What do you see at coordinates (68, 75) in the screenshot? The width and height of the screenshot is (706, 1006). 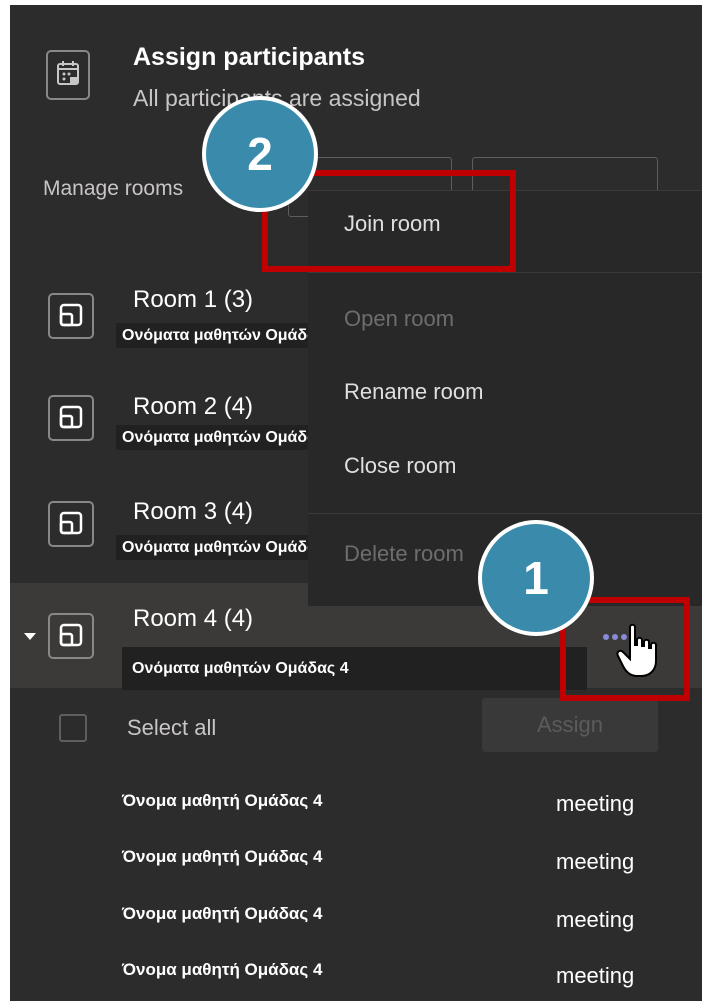 I see `calendar-icon` at bounding box center [68, 75].